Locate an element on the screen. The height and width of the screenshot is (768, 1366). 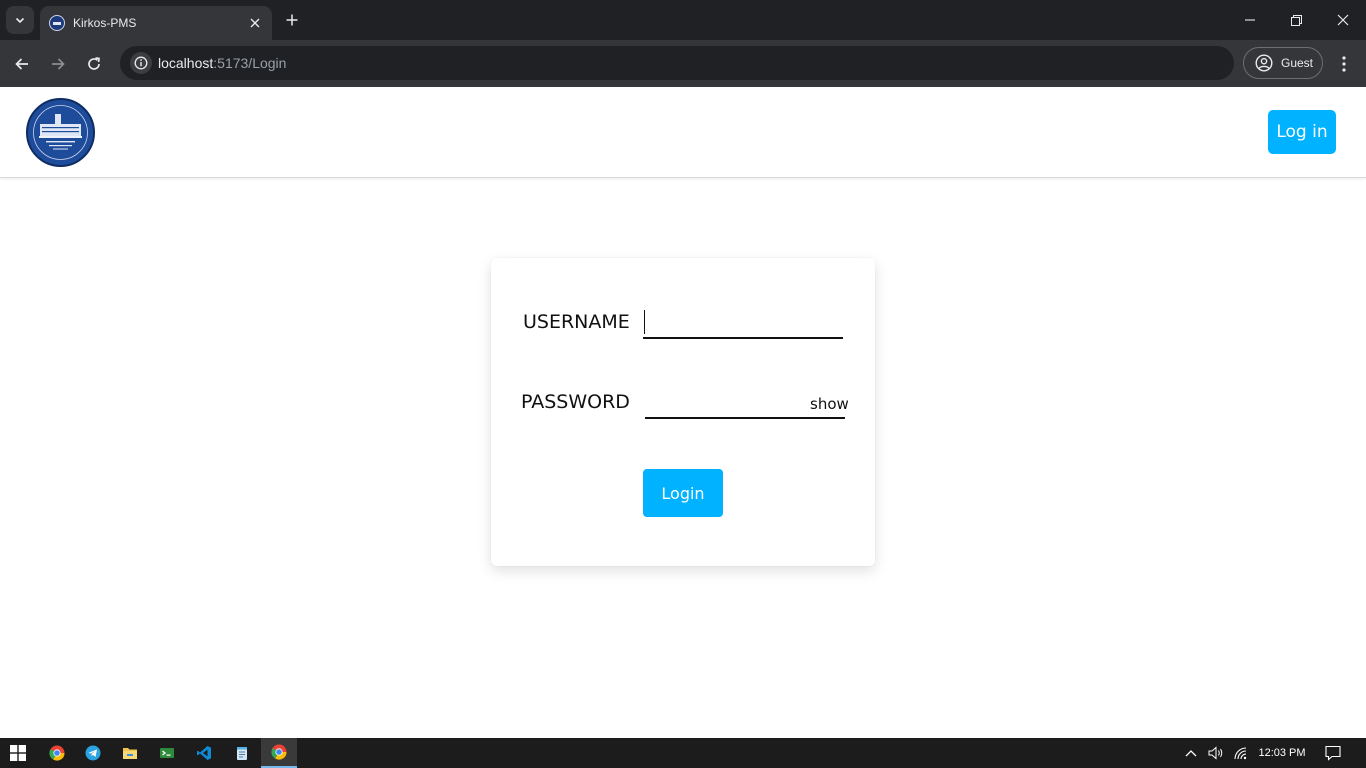
kebab-menu-icon is located at coordinates (1344, 64).